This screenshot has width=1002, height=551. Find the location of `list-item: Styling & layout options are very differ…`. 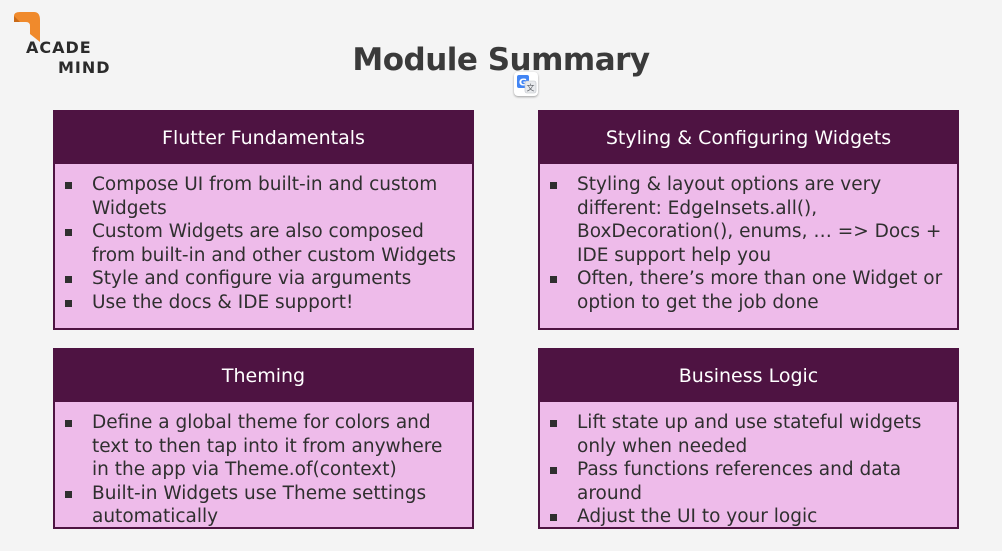

list-item: Styling & layout options are very differ… is located at coordinates (748, 220).